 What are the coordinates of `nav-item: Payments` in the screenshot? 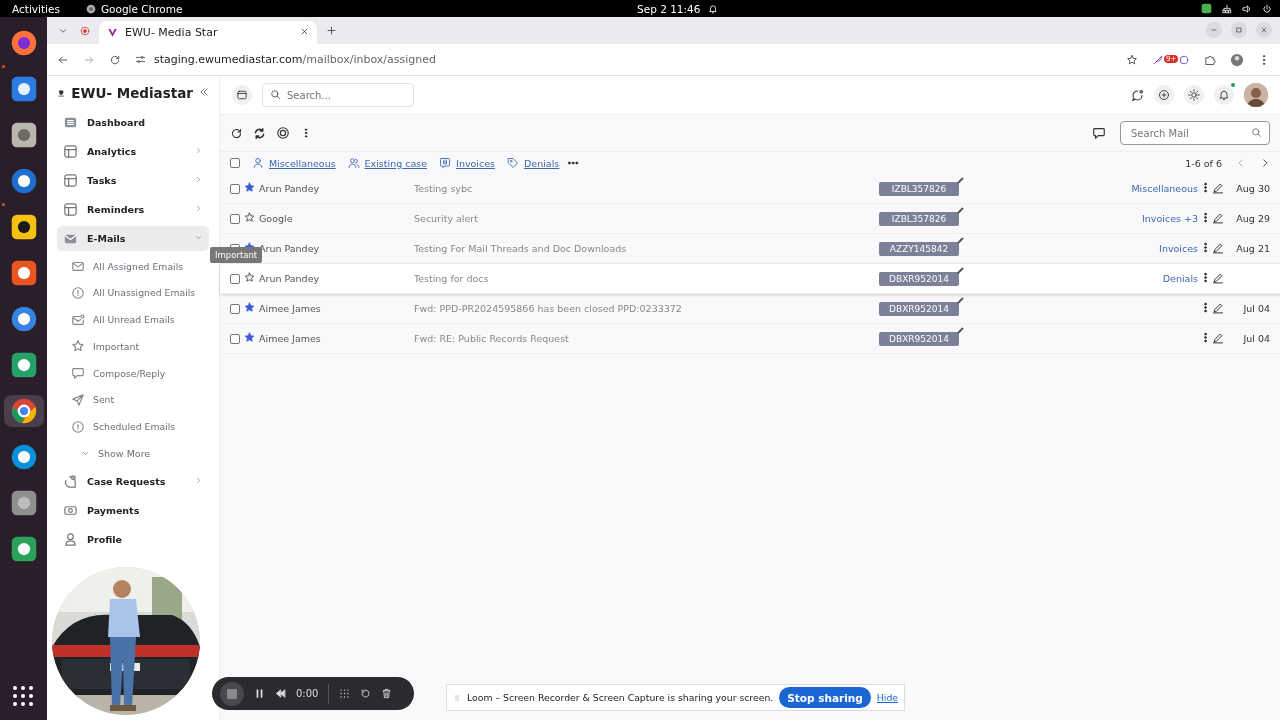 It's located at (133, 510).